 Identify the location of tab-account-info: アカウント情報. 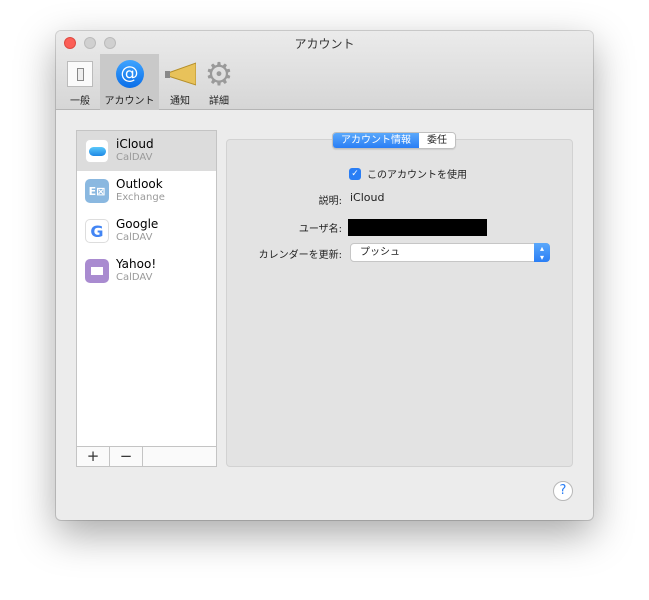
(376, 140).